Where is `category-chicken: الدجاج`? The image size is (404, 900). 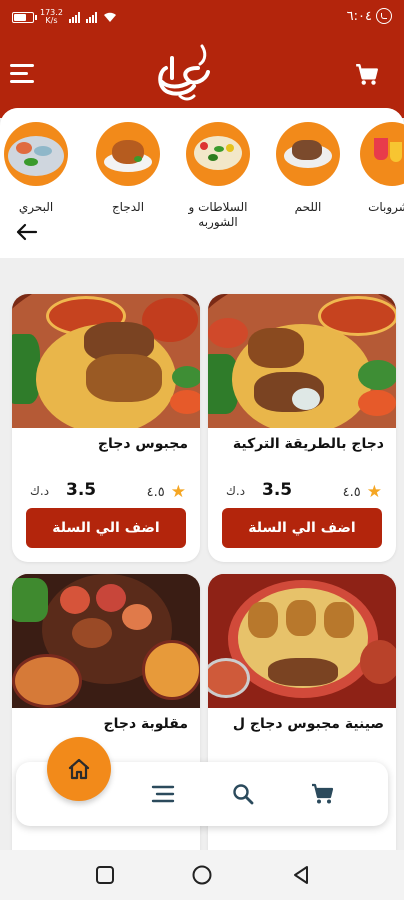 category-chicken: الدجاج is located at coordinates (128, 168).